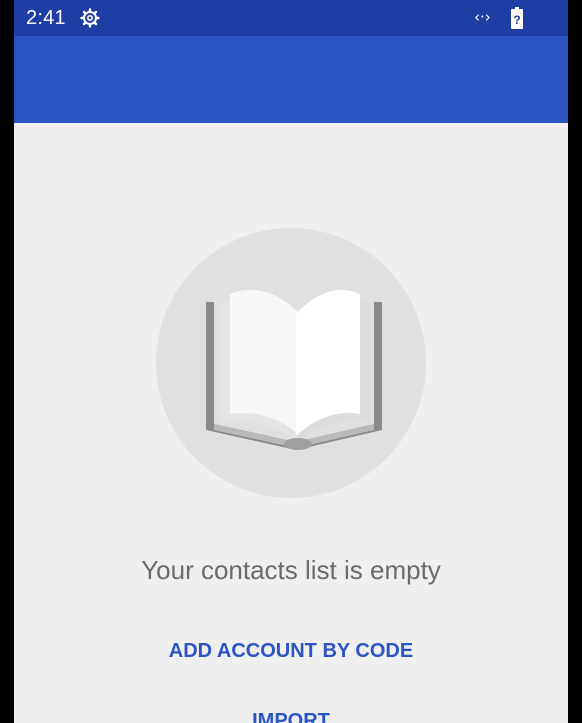  I want to click on open-book-icon, so click(294, 369).